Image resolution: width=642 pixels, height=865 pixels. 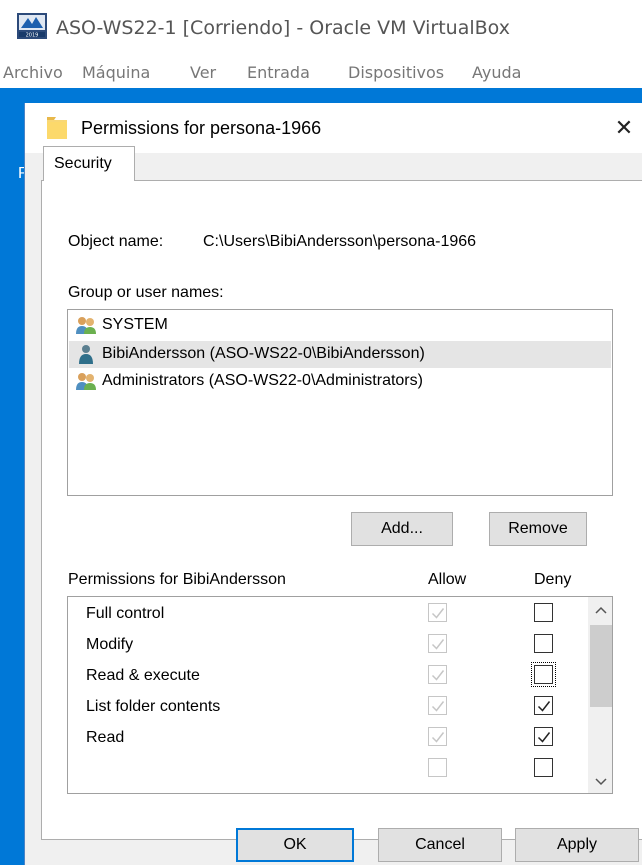 What do you see at coordinates (32, 36) in the screenshot?
I see `svg-text: 2019` at bounding box center [32, 36].